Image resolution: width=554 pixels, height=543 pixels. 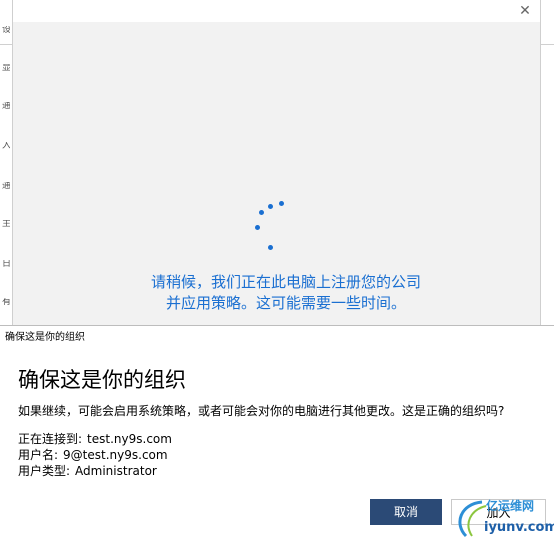 What do you see at coordinates (6, 165) in the screenshot?
I see `background-settings-window: 设 显 通 入 通 主 日 有` at bounding box center [6, 165].